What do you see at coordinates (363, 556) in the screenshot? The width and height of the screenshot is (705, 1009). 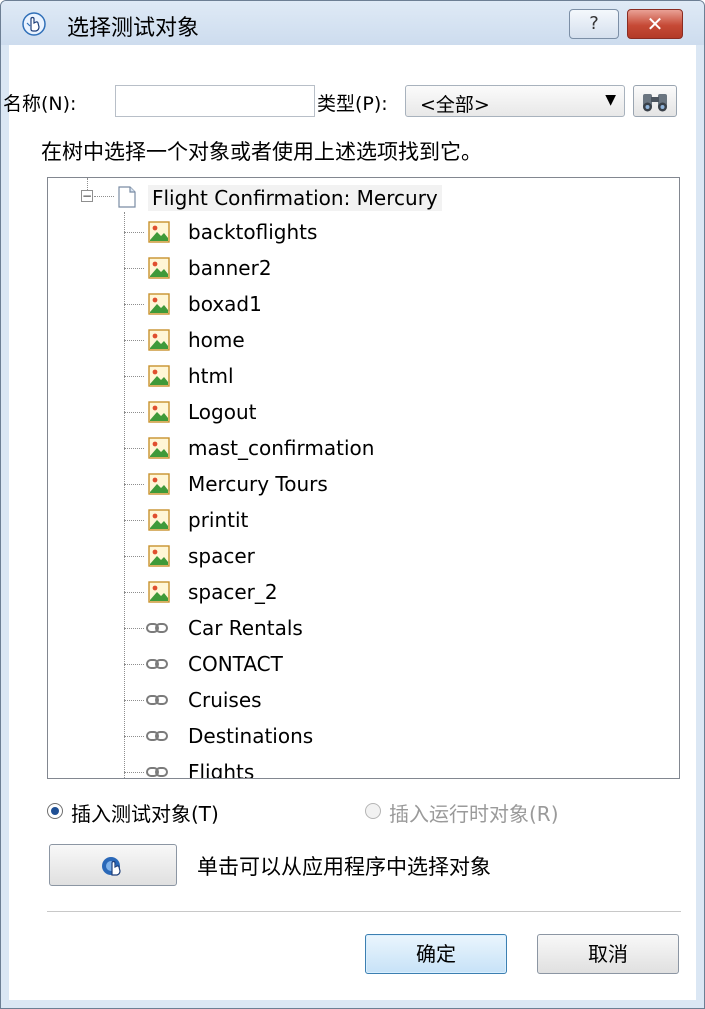 I see `tree-item: spacer` at bounding box center [363, 556].